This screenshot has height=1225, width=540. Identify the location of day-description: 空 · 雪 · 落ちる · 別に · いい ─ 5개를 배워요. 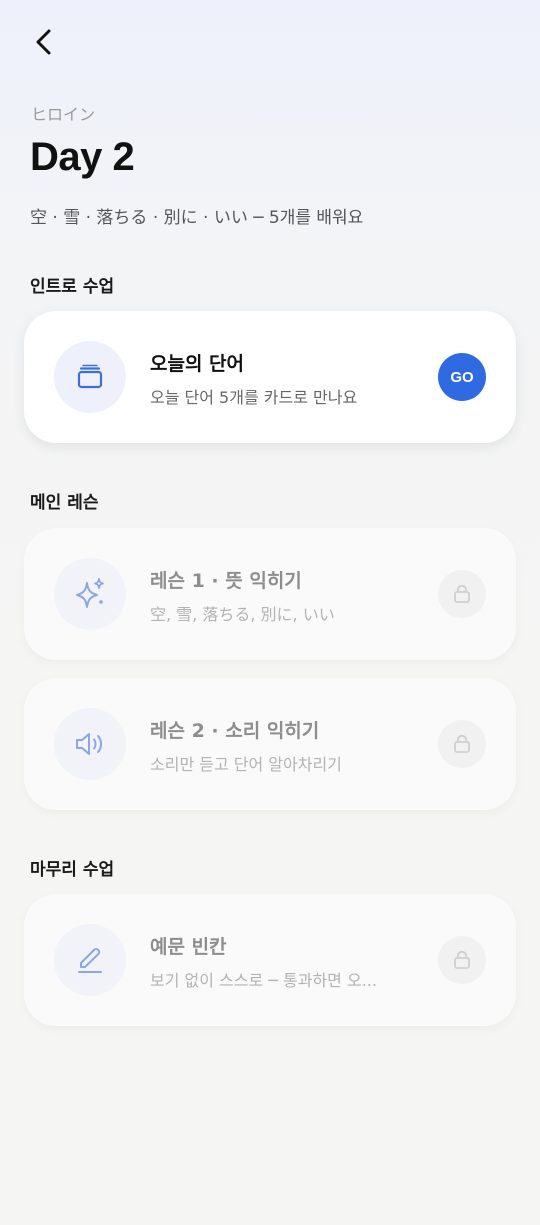
(197, 218).